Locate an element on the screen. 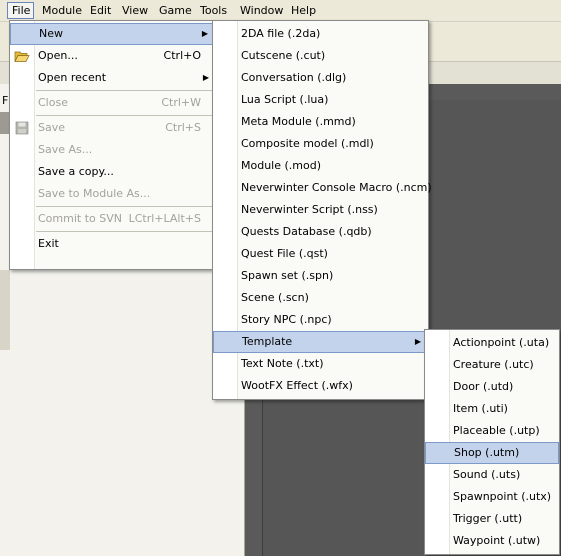 This screenshot has width=561, height=556. new-item-label: 2DA file (.2da) is located at coordinates (281, 33).